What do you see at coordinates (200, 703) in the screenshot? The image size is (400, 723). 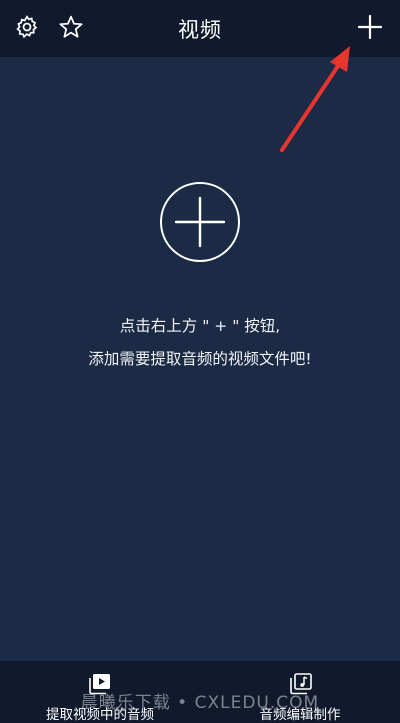 I see `watermark: 晨曦乐下载 • CXLEDU.COM` at bounding box center [200, 703].